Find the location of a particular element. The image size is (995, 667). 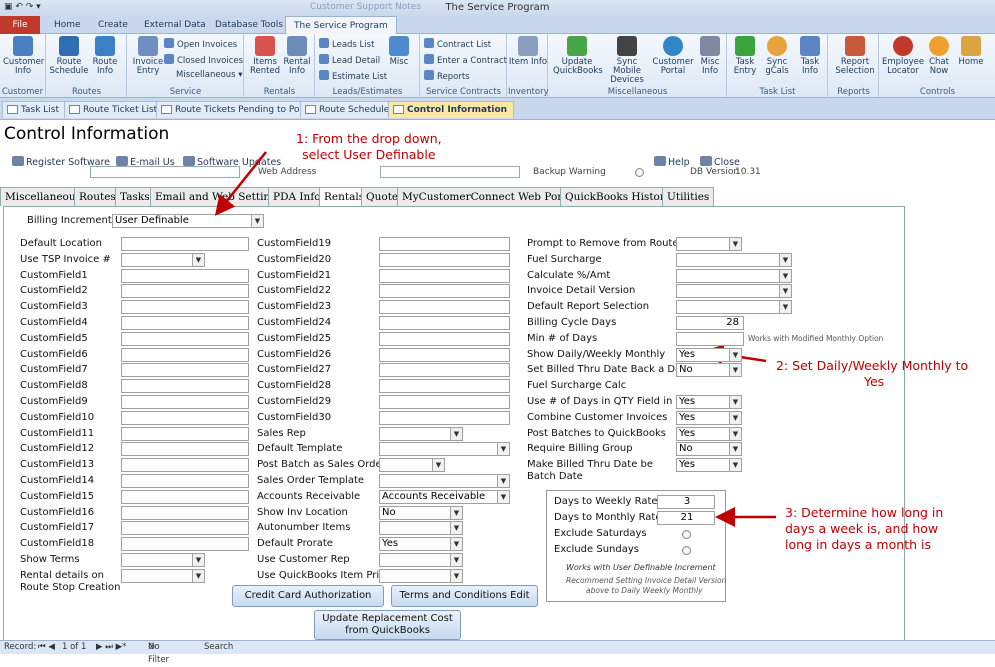

col2-label: Default Template is located at coordinates (300, 448).